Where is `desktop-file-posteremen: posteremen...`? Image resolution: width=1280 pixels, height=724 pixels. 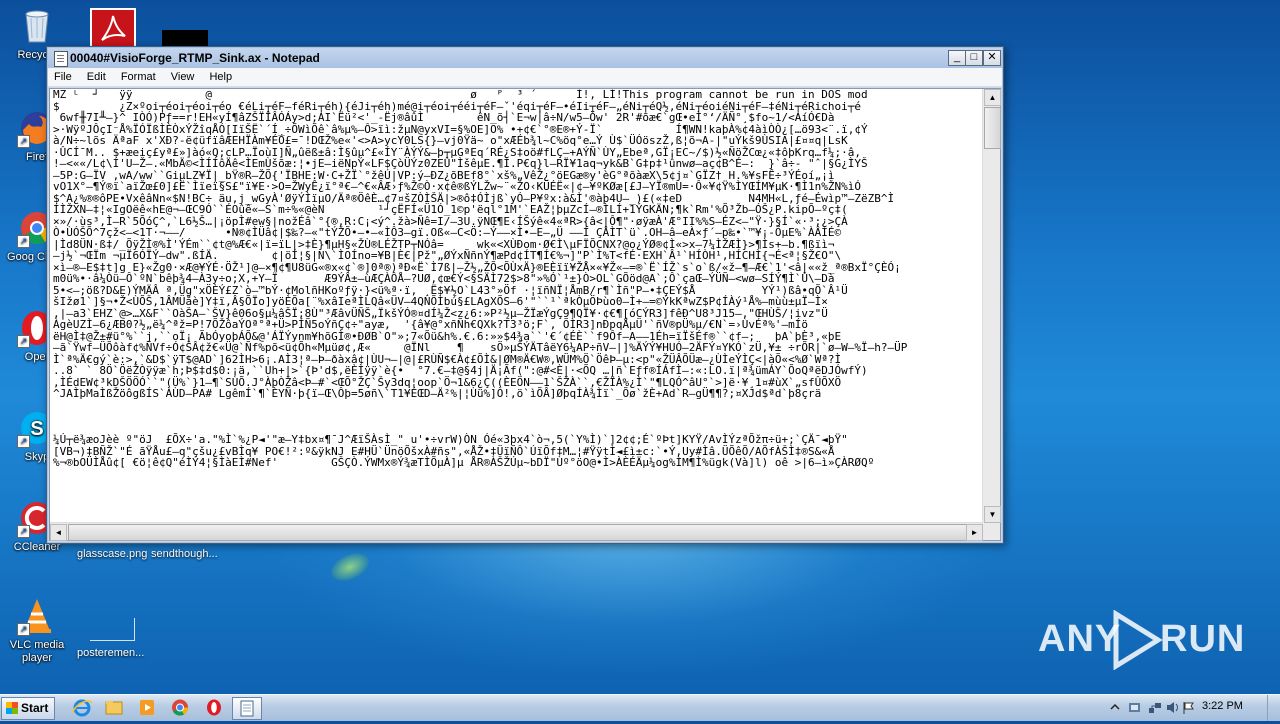 desktop-file-posteremen: posteremen... is located at coordinates (110, 653).